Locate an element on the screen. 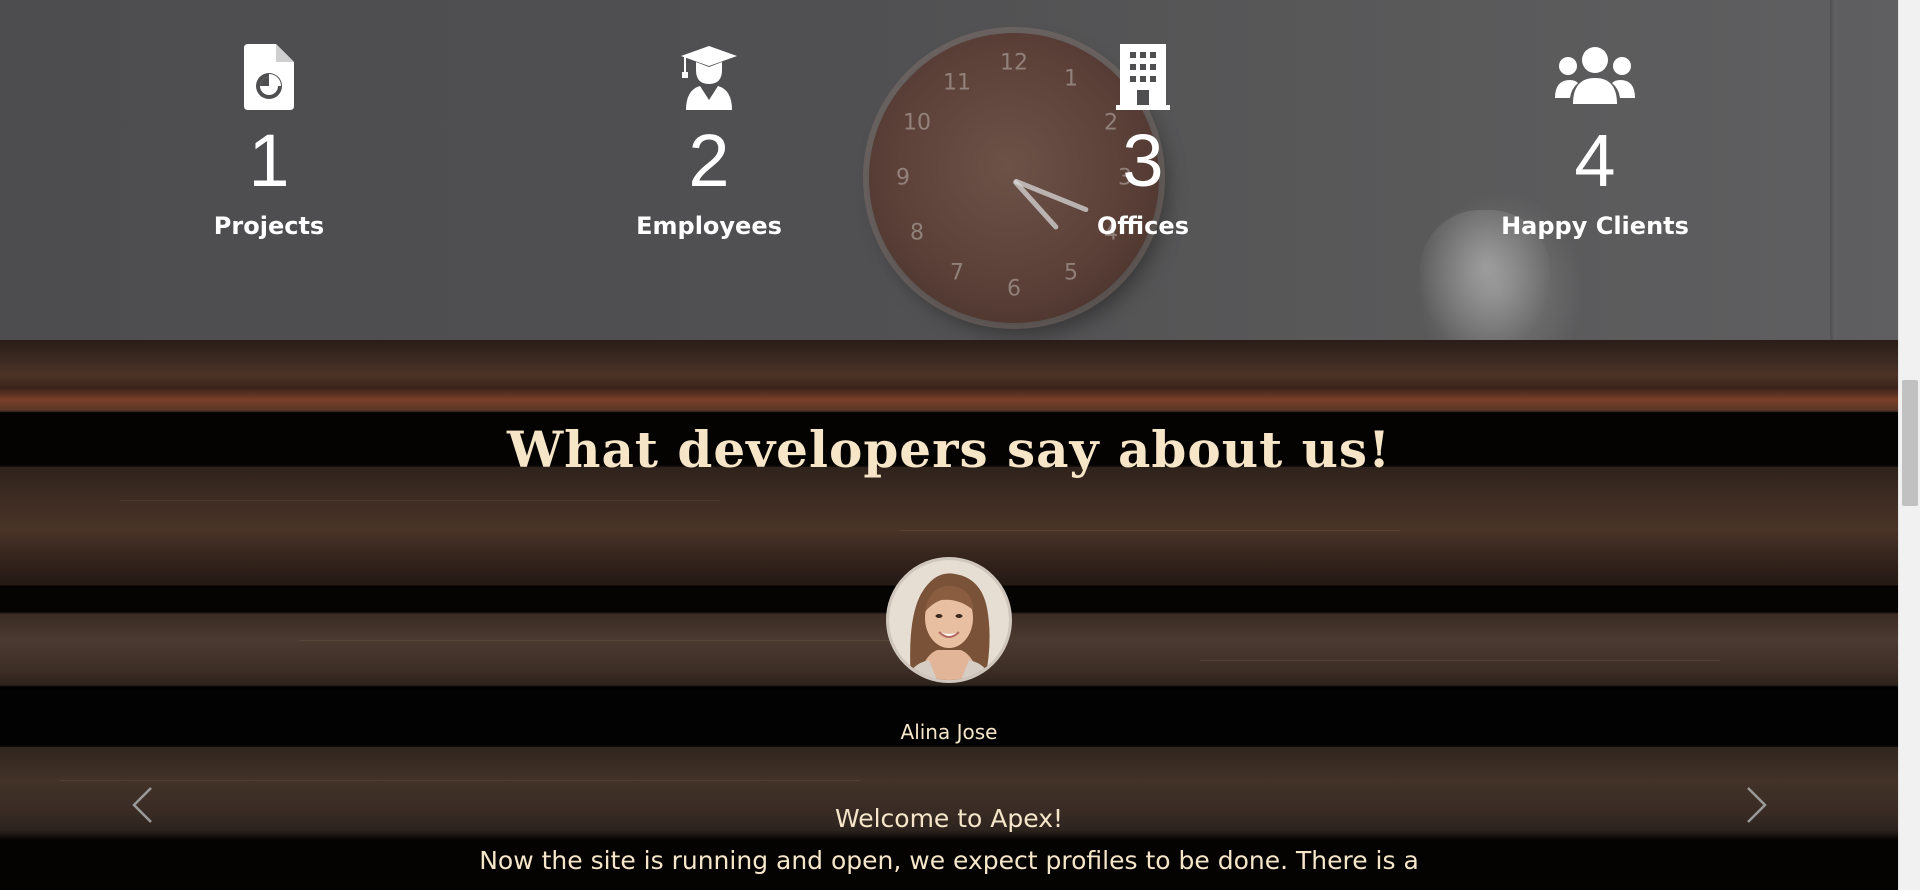 The width and height of the screenshot is (1920, 890). stat-label: Offices is located at coordinates (1143, 226).